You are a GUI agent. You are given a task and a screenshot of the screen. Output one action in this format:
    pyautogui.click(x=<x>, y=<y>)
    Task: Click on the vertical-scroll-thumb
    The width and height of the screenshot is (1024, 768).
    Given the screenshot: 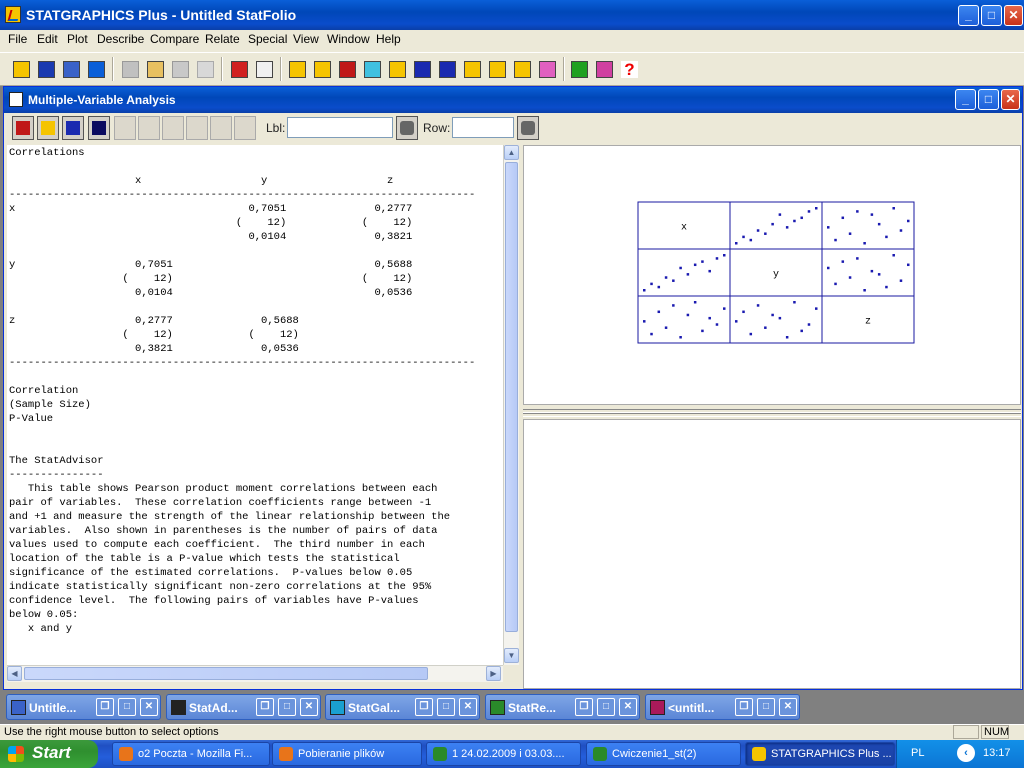 What is the action you would take?
    pyautogui.click(x=511, y=397)
    